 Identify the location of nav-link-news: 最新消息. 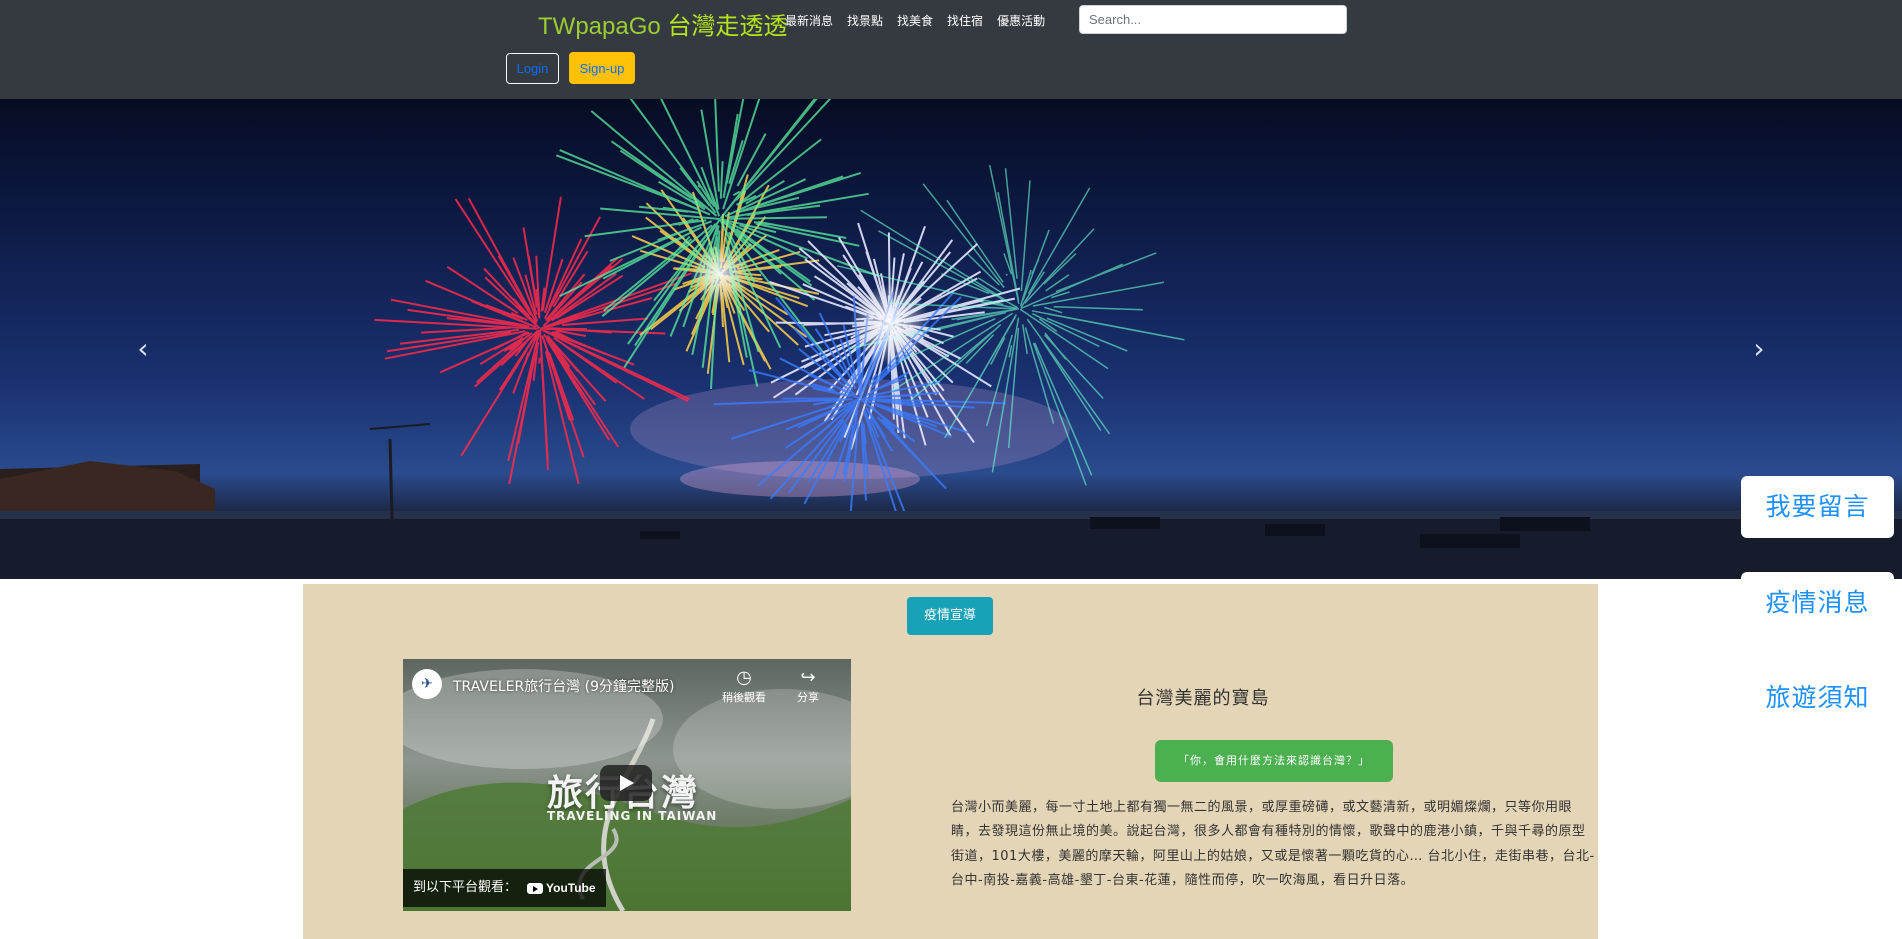
(809, 20).